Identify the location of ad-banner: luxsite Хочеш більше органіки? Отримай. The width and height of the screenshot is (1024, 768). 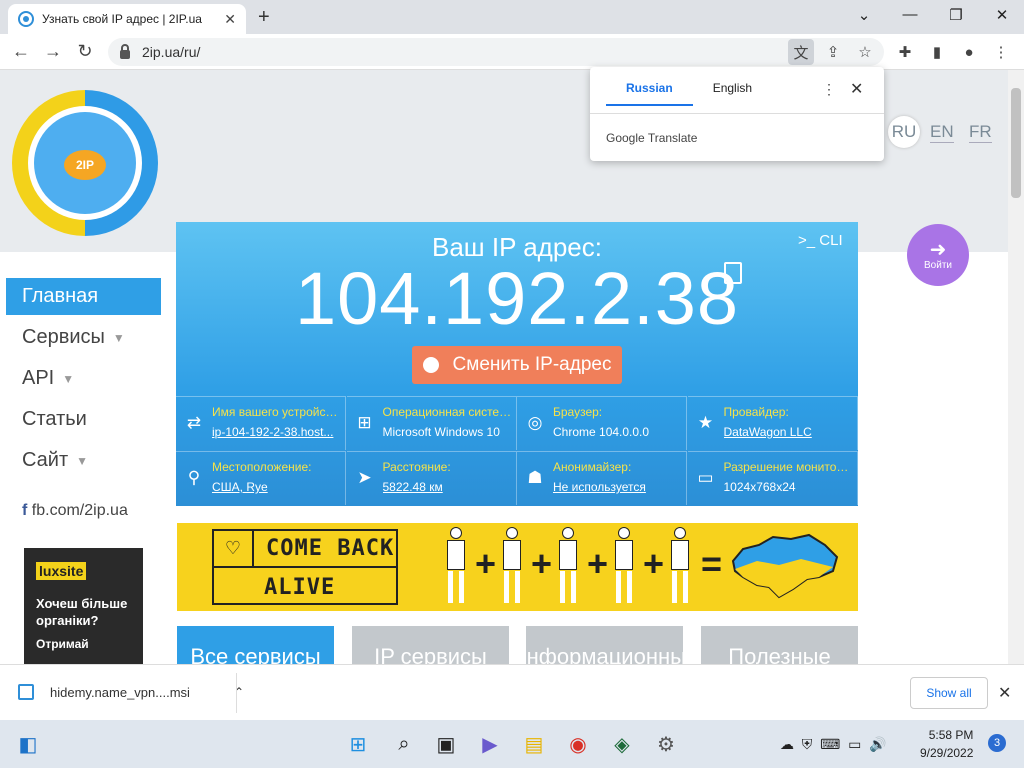
(83, 606).